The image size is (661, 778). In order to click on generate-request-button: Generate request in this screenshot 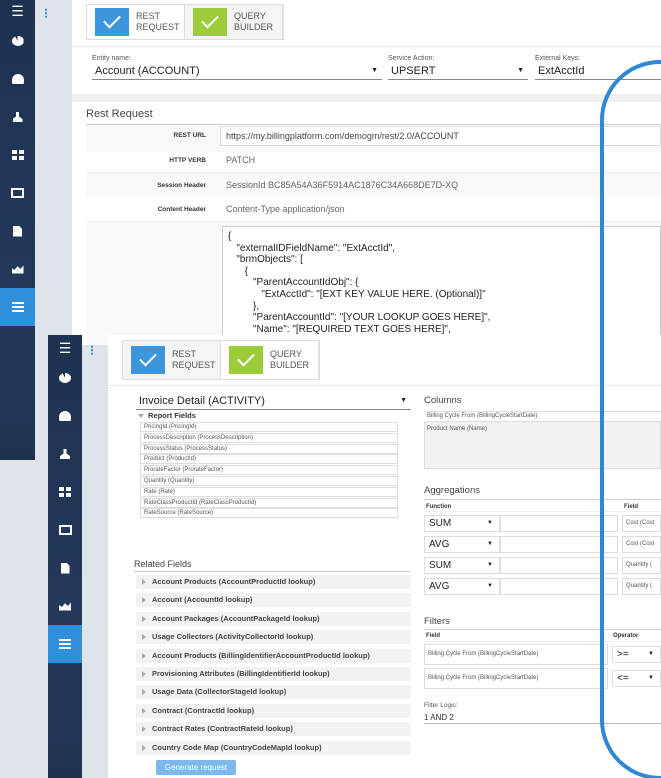, I will do `click(196, 767)`.